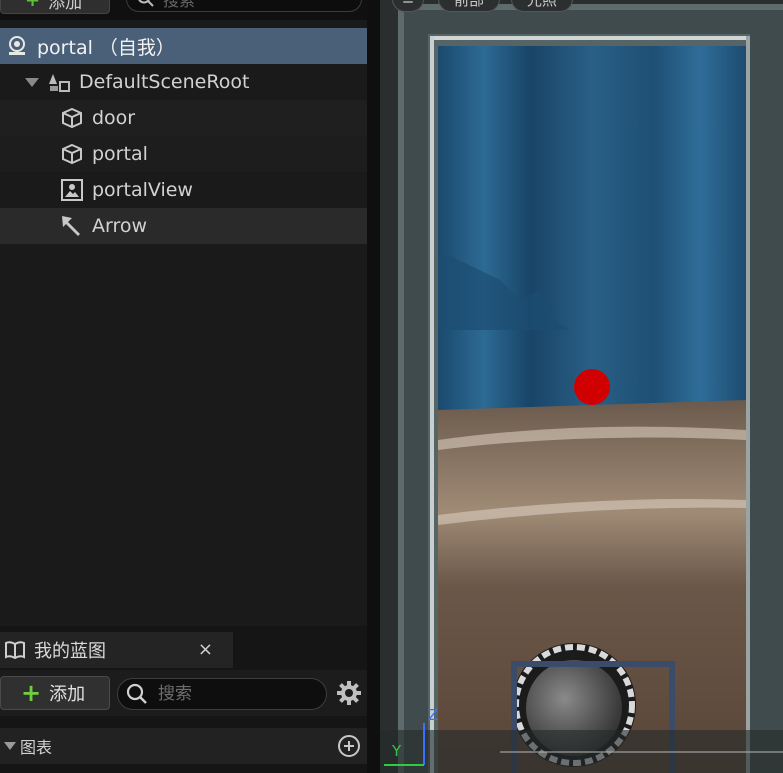 The image size is (783, 773). What do you see at coordinates (164, 82) in the screenshot?
I see `tree-item-label: DefaultSceneRoot` at bounding box center [164, 82].